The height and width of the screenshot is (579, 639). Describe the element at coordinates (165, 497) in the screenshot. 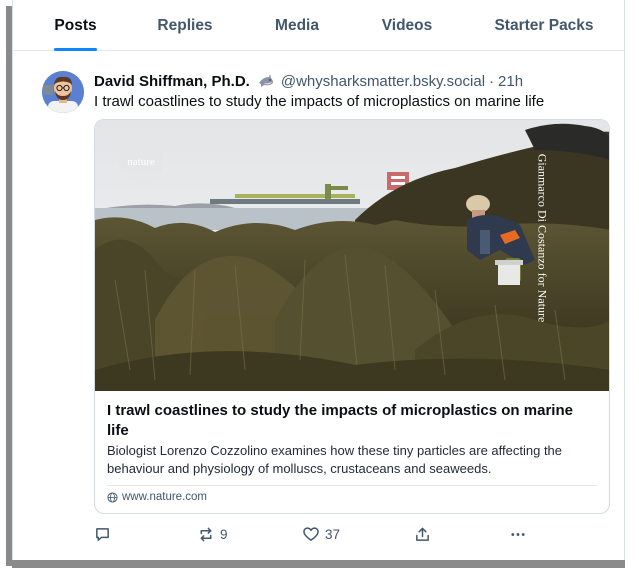

I see `card-domain-text: www.nature.com` at that location.